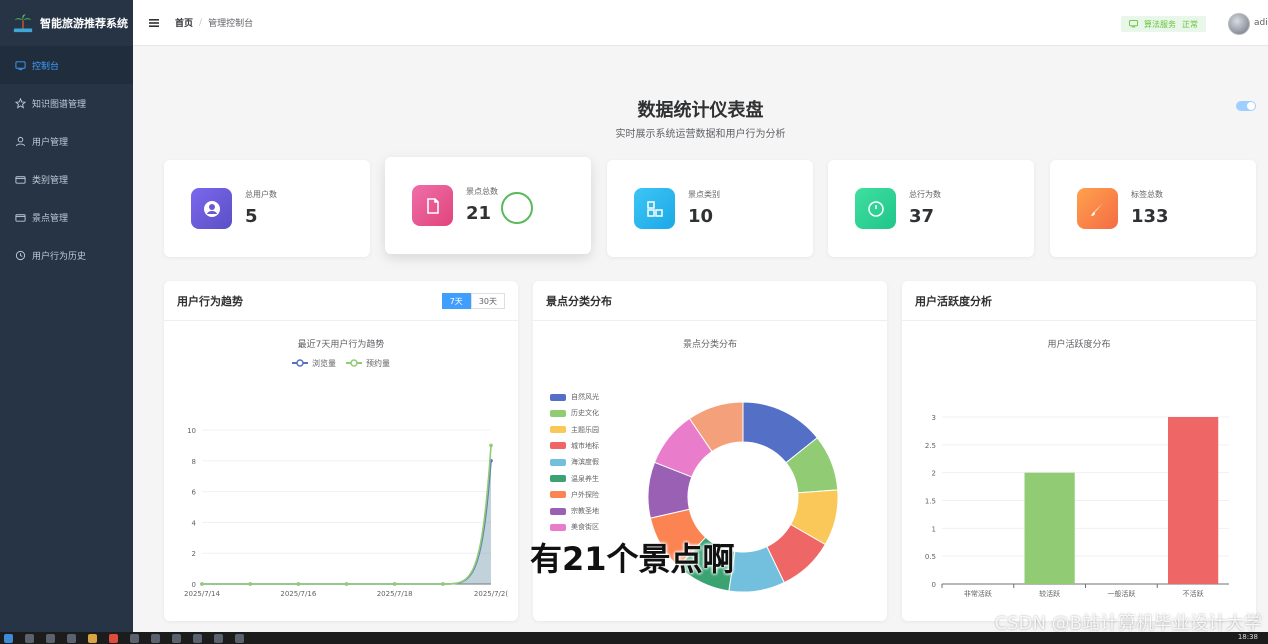 The height and width of the screenshot is (644, 1268). I want to click on brand-title: 智能旅游推荐系统, so click(84, 23).